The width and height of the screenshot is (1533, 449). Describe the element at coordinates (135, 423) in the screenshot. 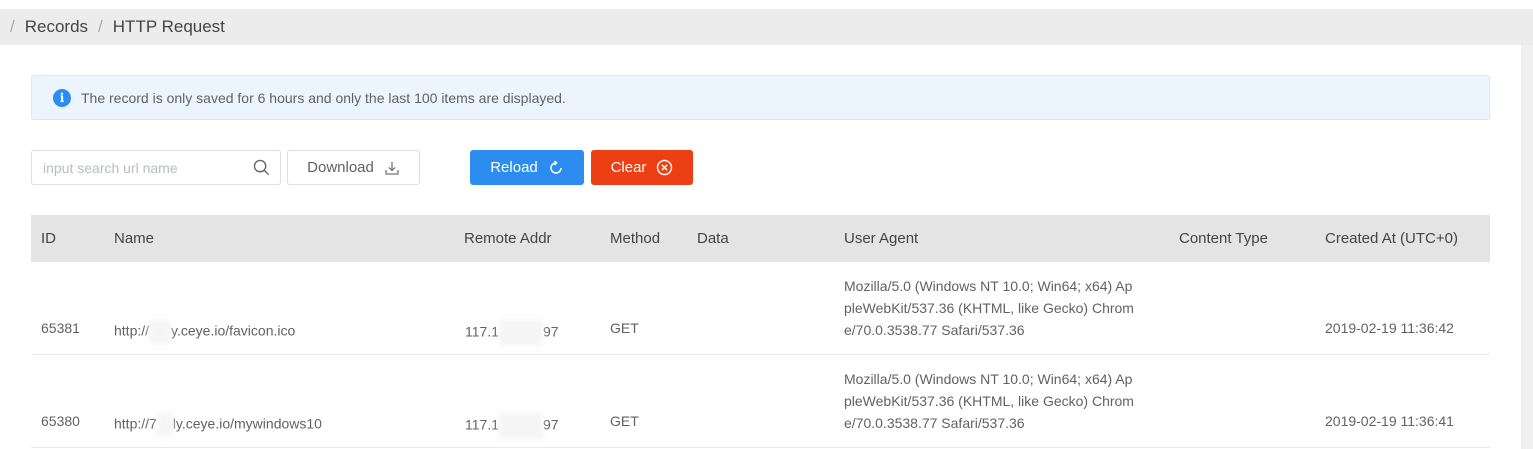

I see `cell-name-prefix: http://7` at that location.